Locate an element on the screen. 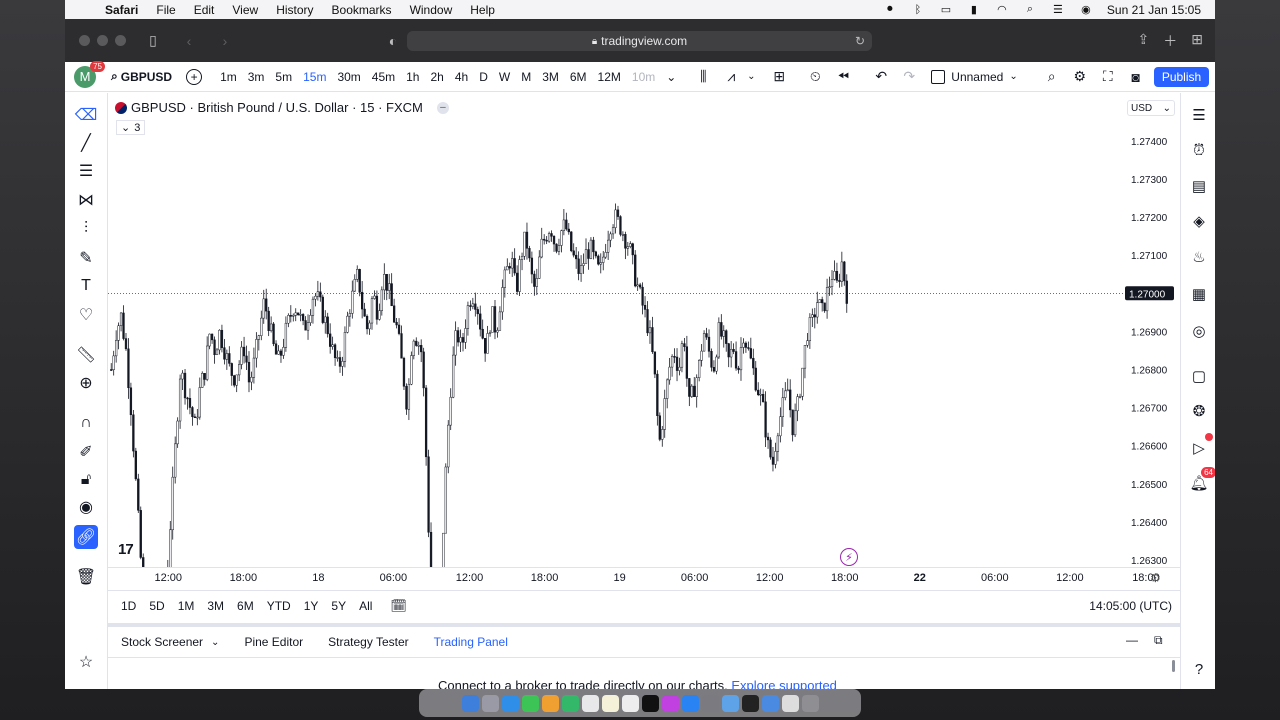  zoom-window-button is located at coordinates (120, 40).